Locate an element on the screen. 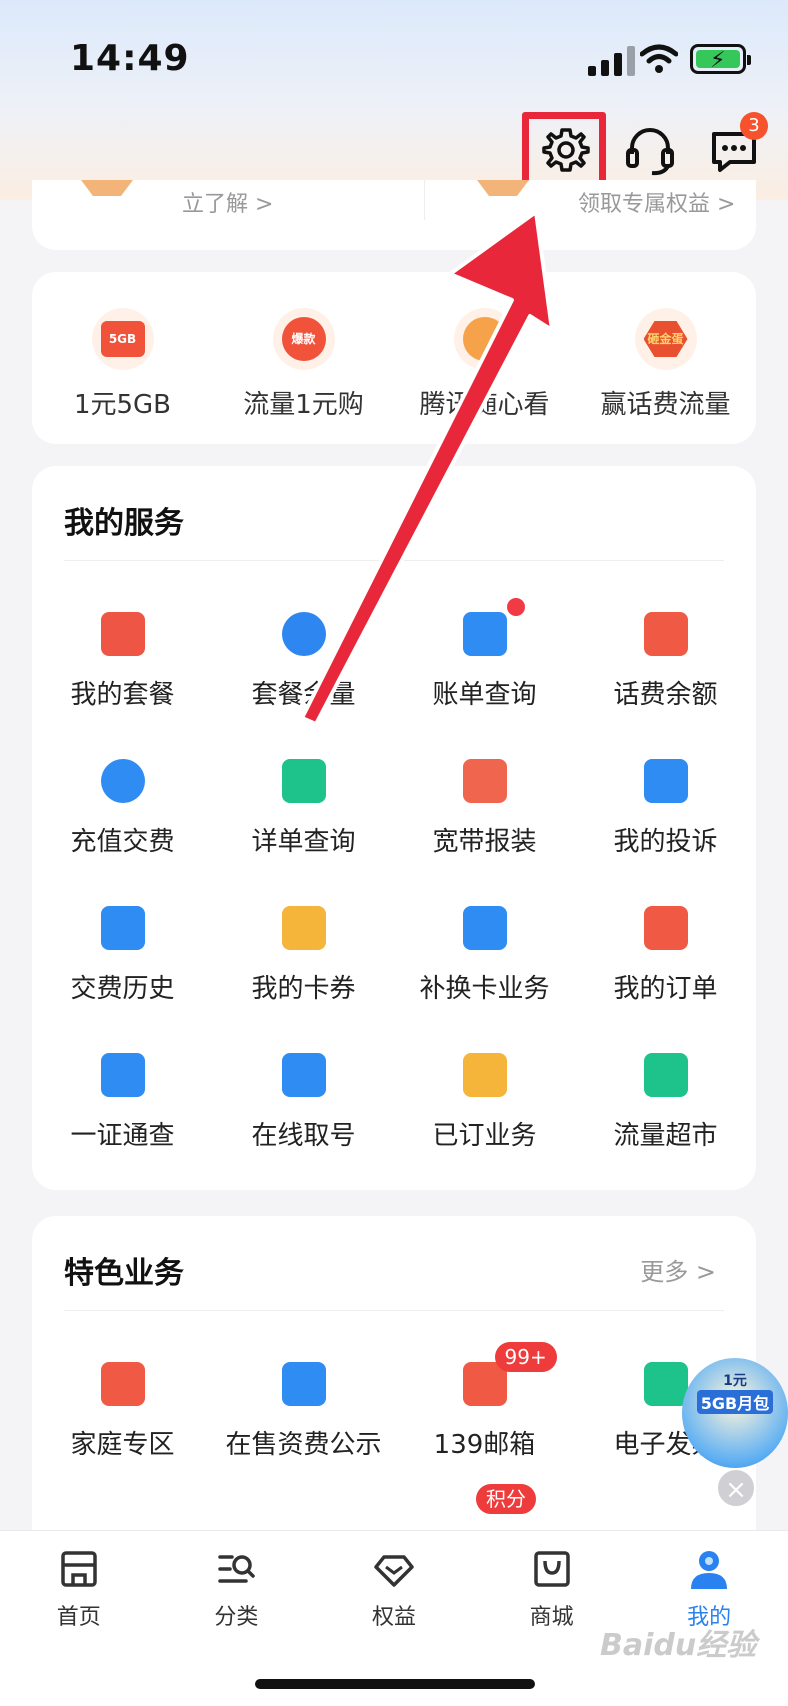 The height and width of the screenshot is (1706, 788). services-label: 流量超市 is located at coordinates (665, 1136).